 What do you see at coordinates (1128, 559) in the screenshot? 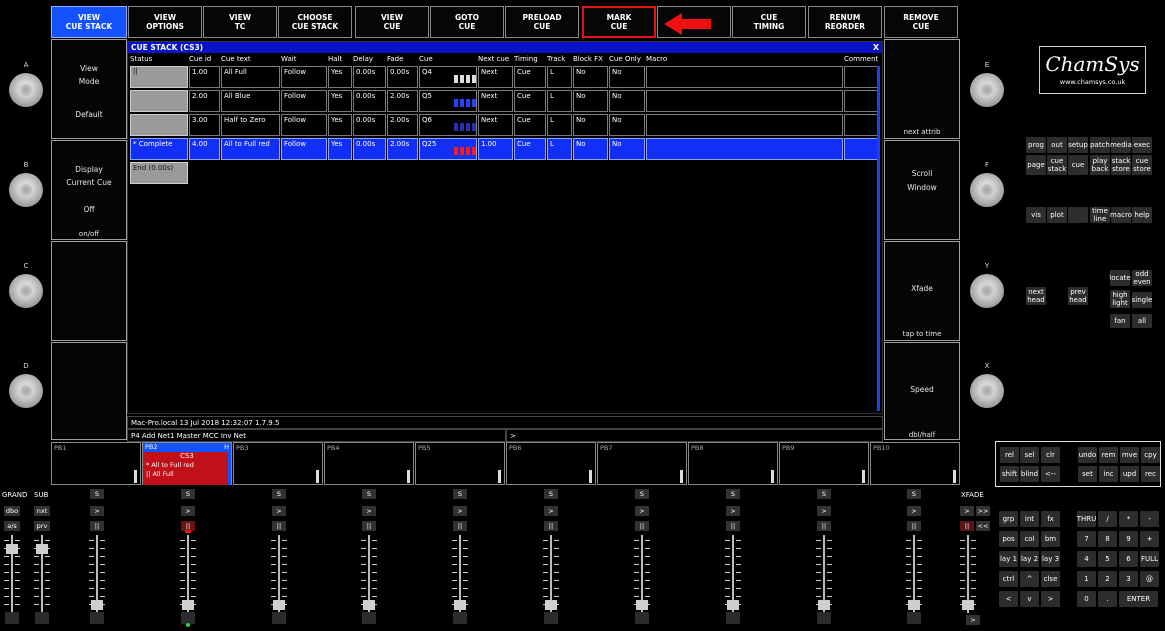
I see `key-6: 6` at bounding box center [1128, 559].